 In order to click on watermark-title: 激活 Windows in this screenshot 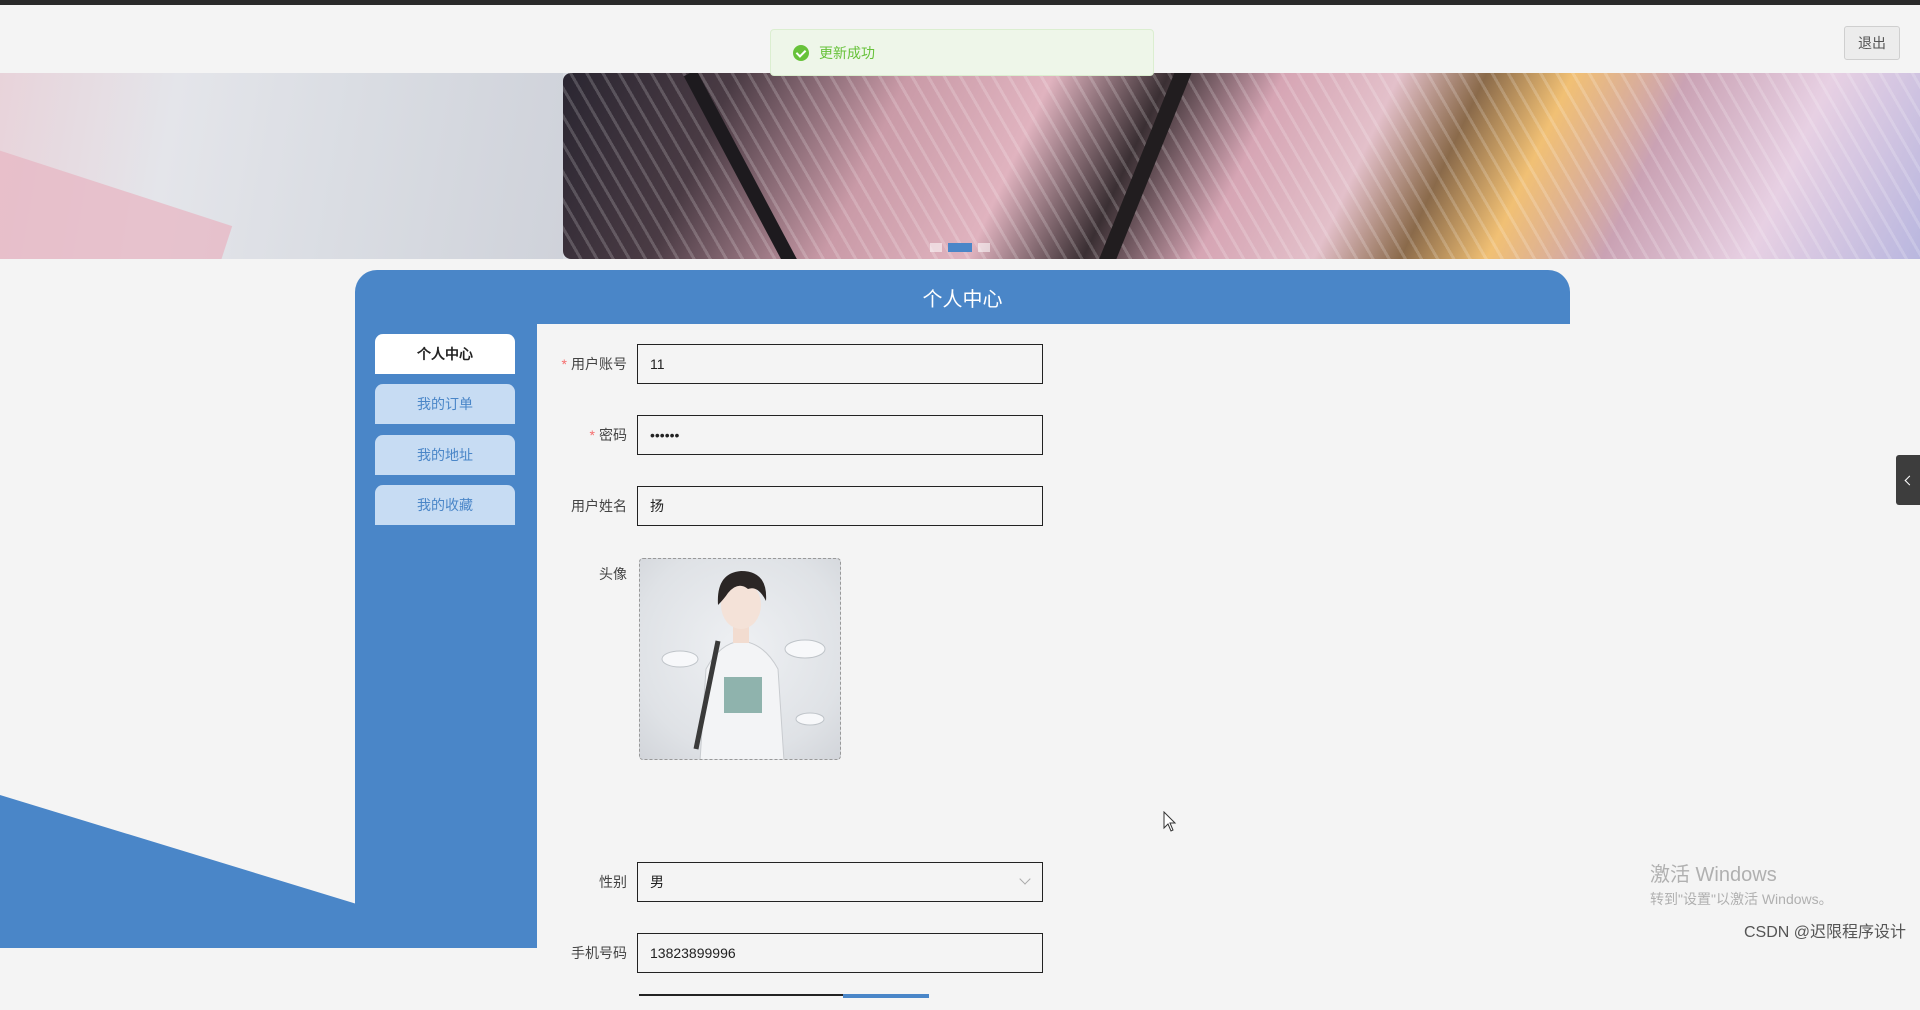, I will do `click(1713, 875)`.